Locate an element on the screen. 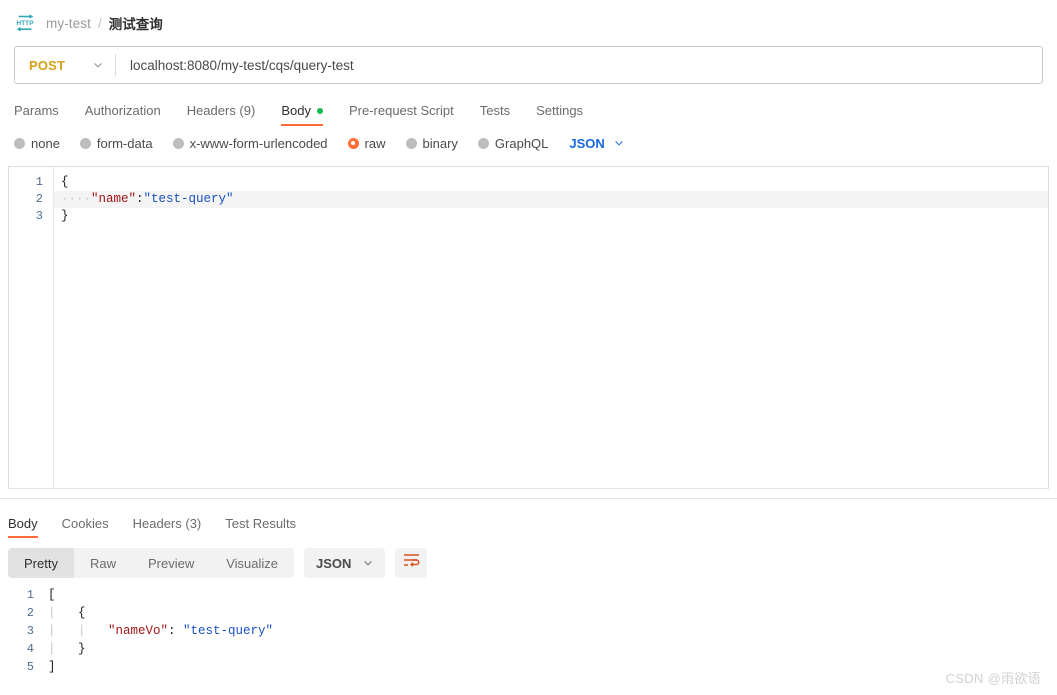 The height and width of the screenshot is (695, 1057). view-mode-pretty: Pretty is located at coordinates (41, 563).